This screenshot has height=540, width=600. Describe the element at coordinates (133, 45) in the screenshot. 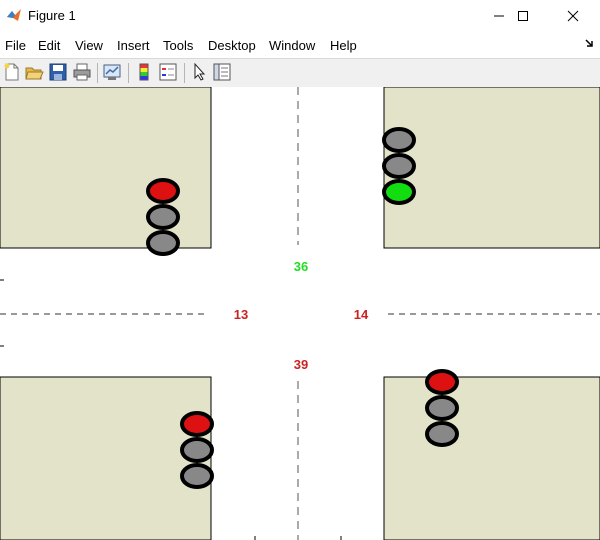

I see `menu-insert: Insert` at that location.